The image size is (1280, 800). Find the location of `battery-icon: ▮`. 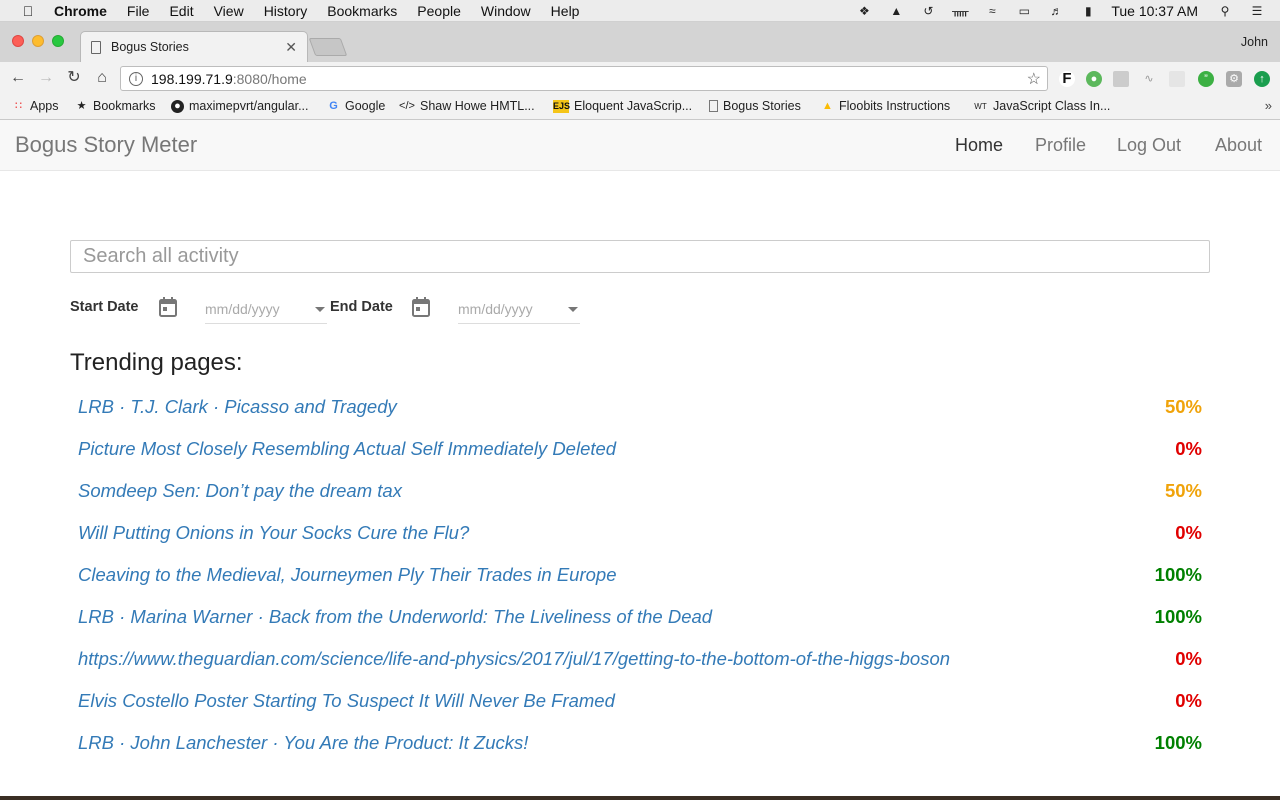

battery-icon: ▮ is located at coordinates (1088, 11).